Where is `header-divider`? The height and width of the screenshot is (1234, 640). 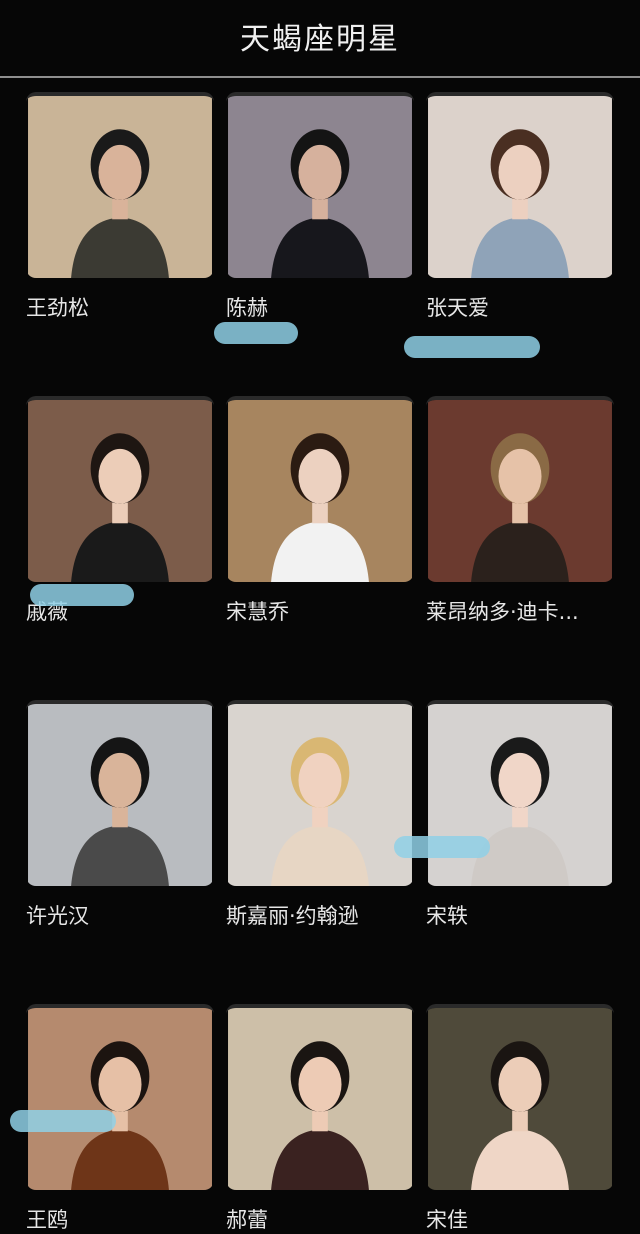
header-divider is located at coordinates (320, 77).